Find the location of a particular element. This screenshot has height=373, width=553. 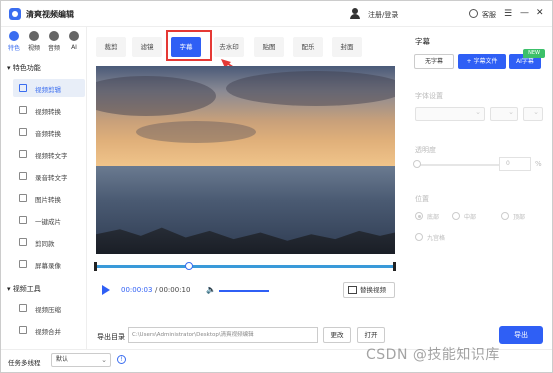

category-ai: AI is located at coordinates (74, 40).